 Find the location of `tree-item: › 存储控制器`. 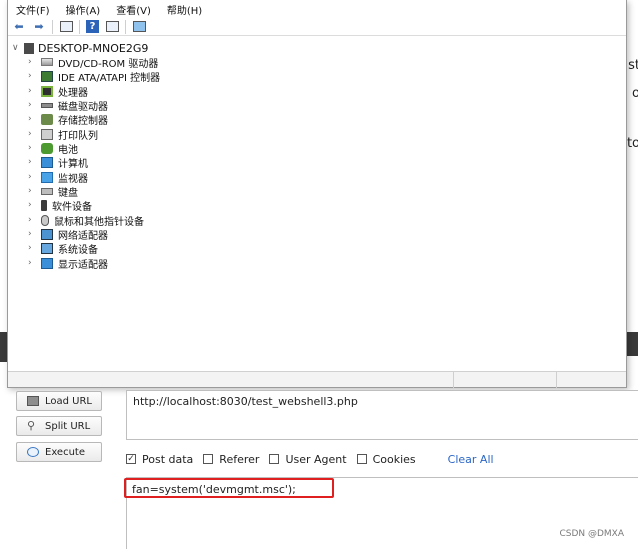

tree-item: › 存储控制器 is located at coordinates (68, 119).